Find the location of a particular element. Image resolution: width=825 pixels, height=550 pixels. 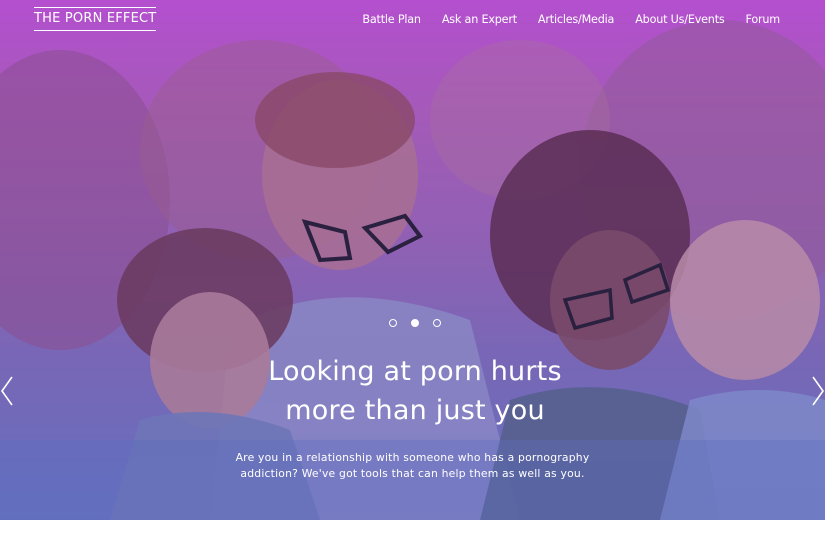

chevron-left-icon is located at coordinates (8, 391).